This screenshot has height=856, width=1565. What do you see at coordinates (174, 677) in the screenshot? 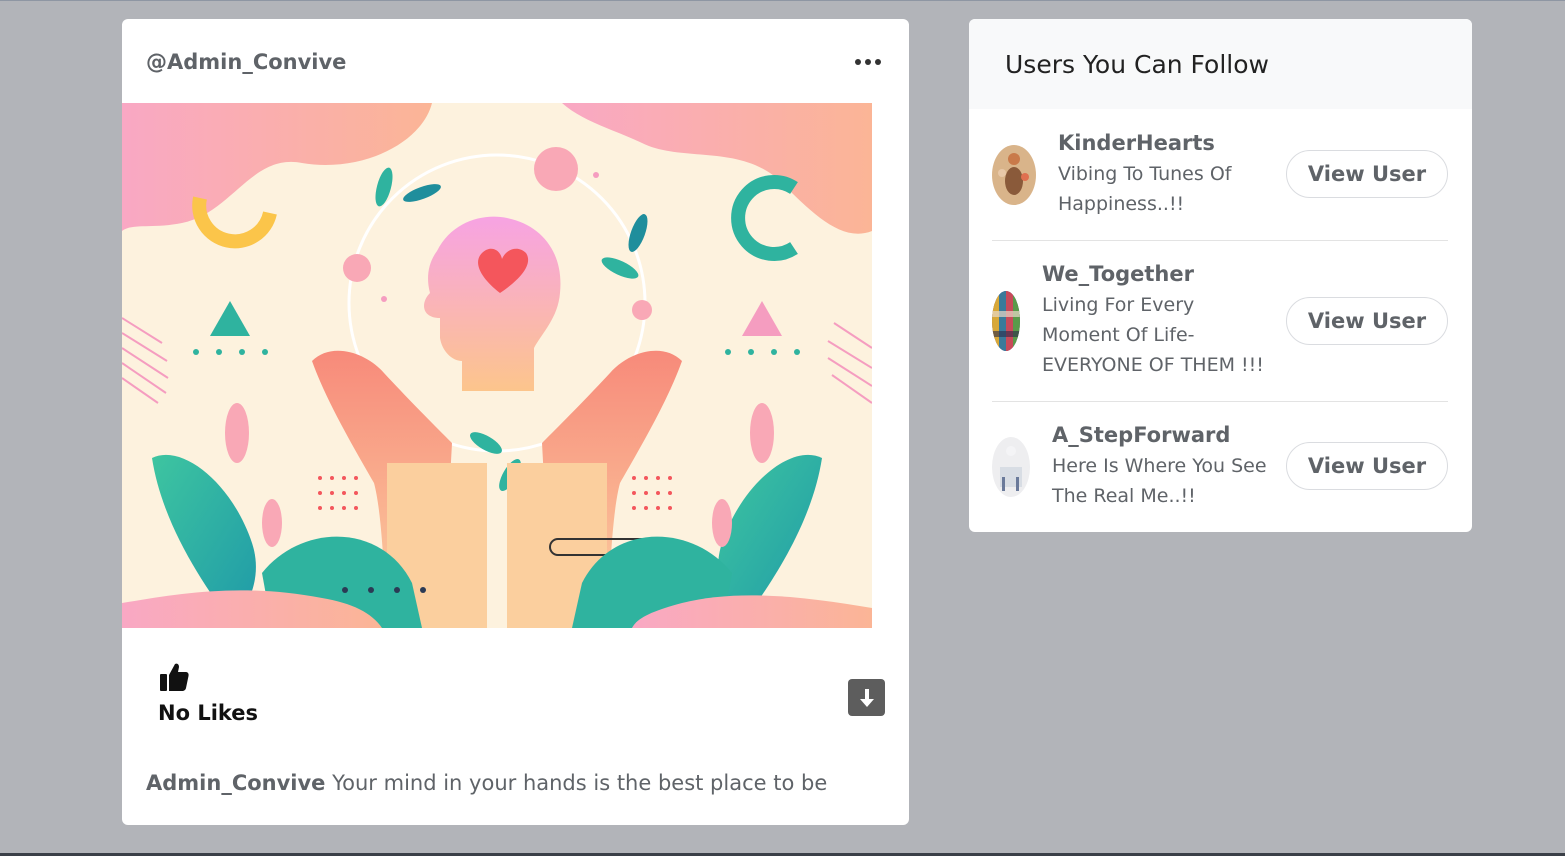
I see `thumbs-up-icon` at bounding box center [174, 677].